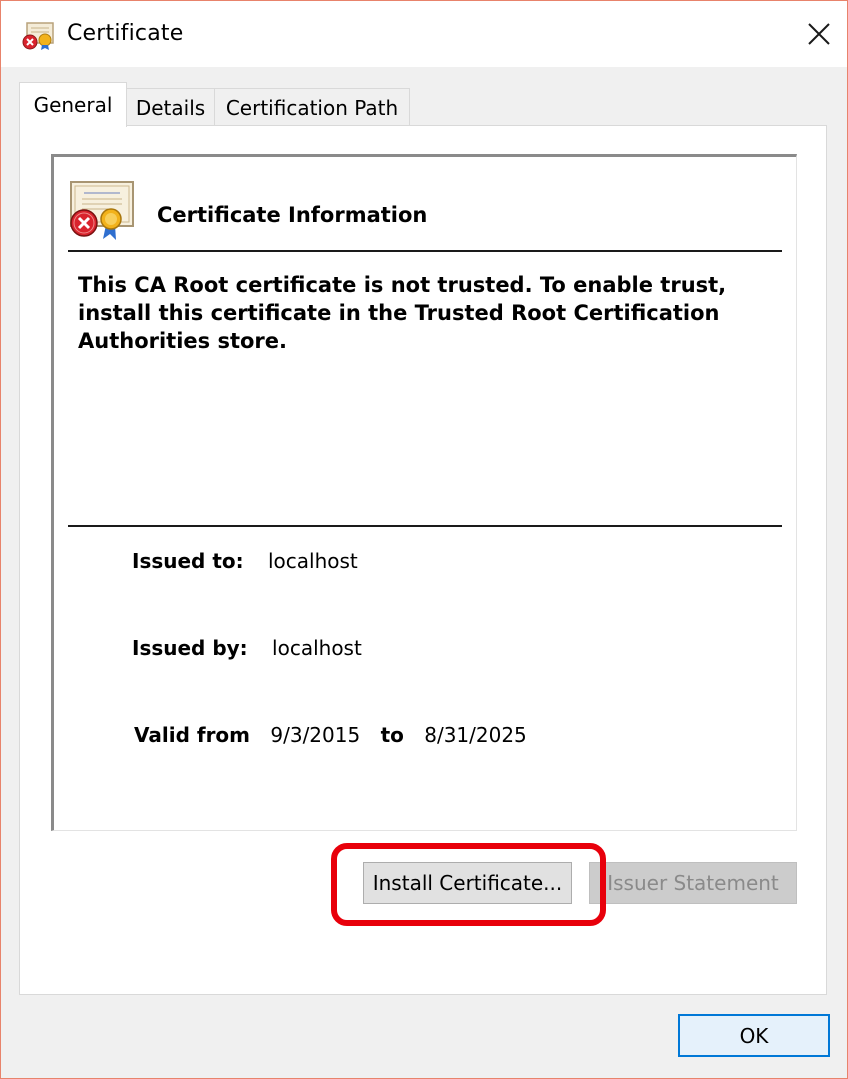 This screenshot has width=848, height=1079. I want to click on title-bar: Certificate, so click(424, 34).